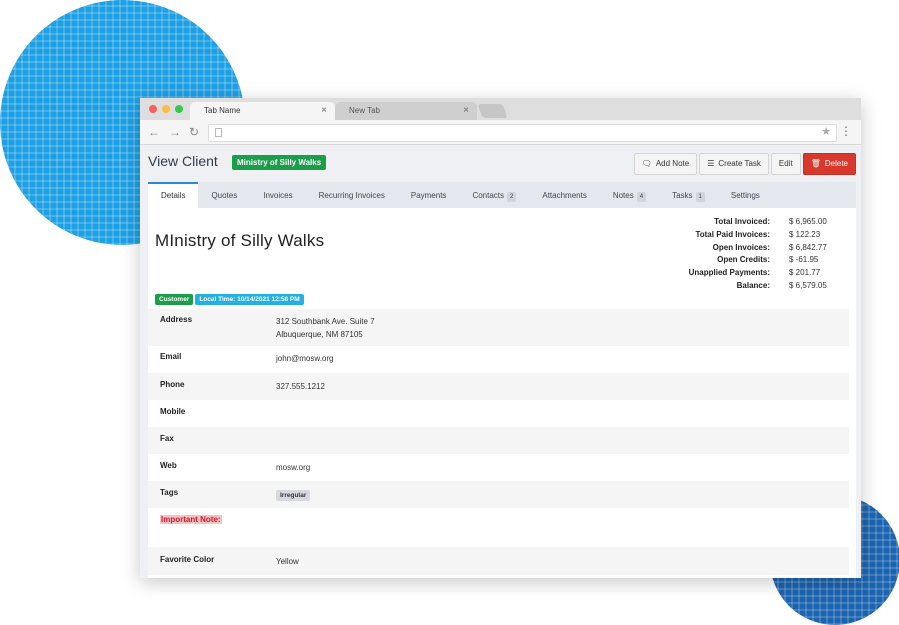 This screenshot has height=625, width=899. What do you see at coordinates (262, 111) in the screenshot?
I see `browser-tab-active: Tab Name ×` at bounding box center [262, 111].